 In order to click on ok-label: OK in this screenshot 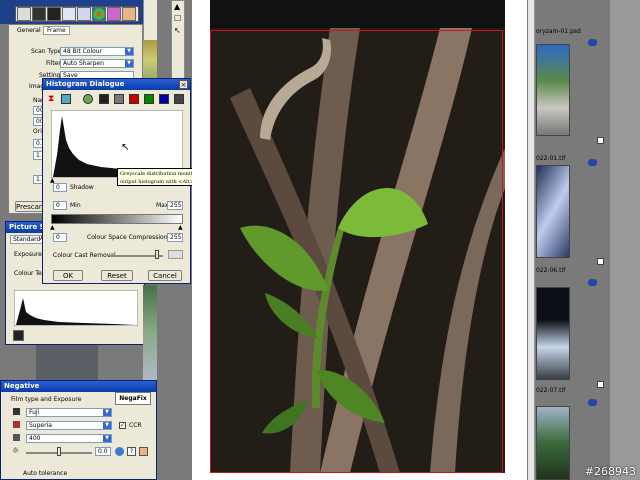, I will do `click(68, 276)`.